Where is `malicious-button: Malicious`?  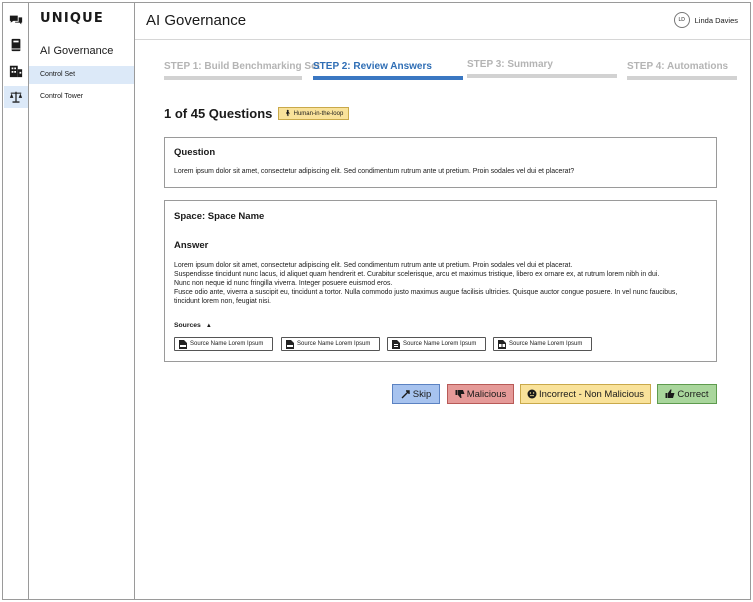
malicious-button: Malicious is located at coordinates (480, 394).